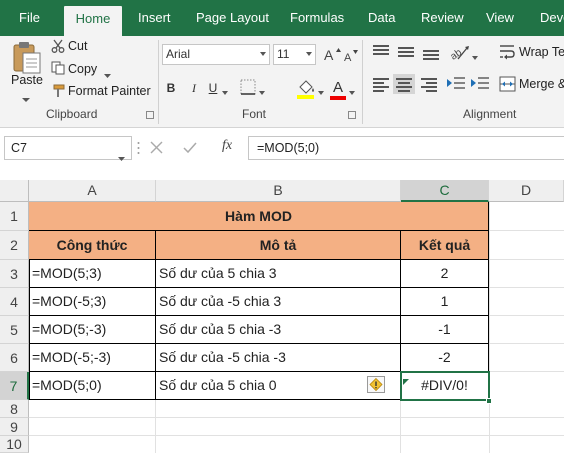 Image resolution: width=564 pixels, height=453 pixels. Describe the element at coordinates (14, 409) in the screenshot. I see `row-header: 8` at that location.